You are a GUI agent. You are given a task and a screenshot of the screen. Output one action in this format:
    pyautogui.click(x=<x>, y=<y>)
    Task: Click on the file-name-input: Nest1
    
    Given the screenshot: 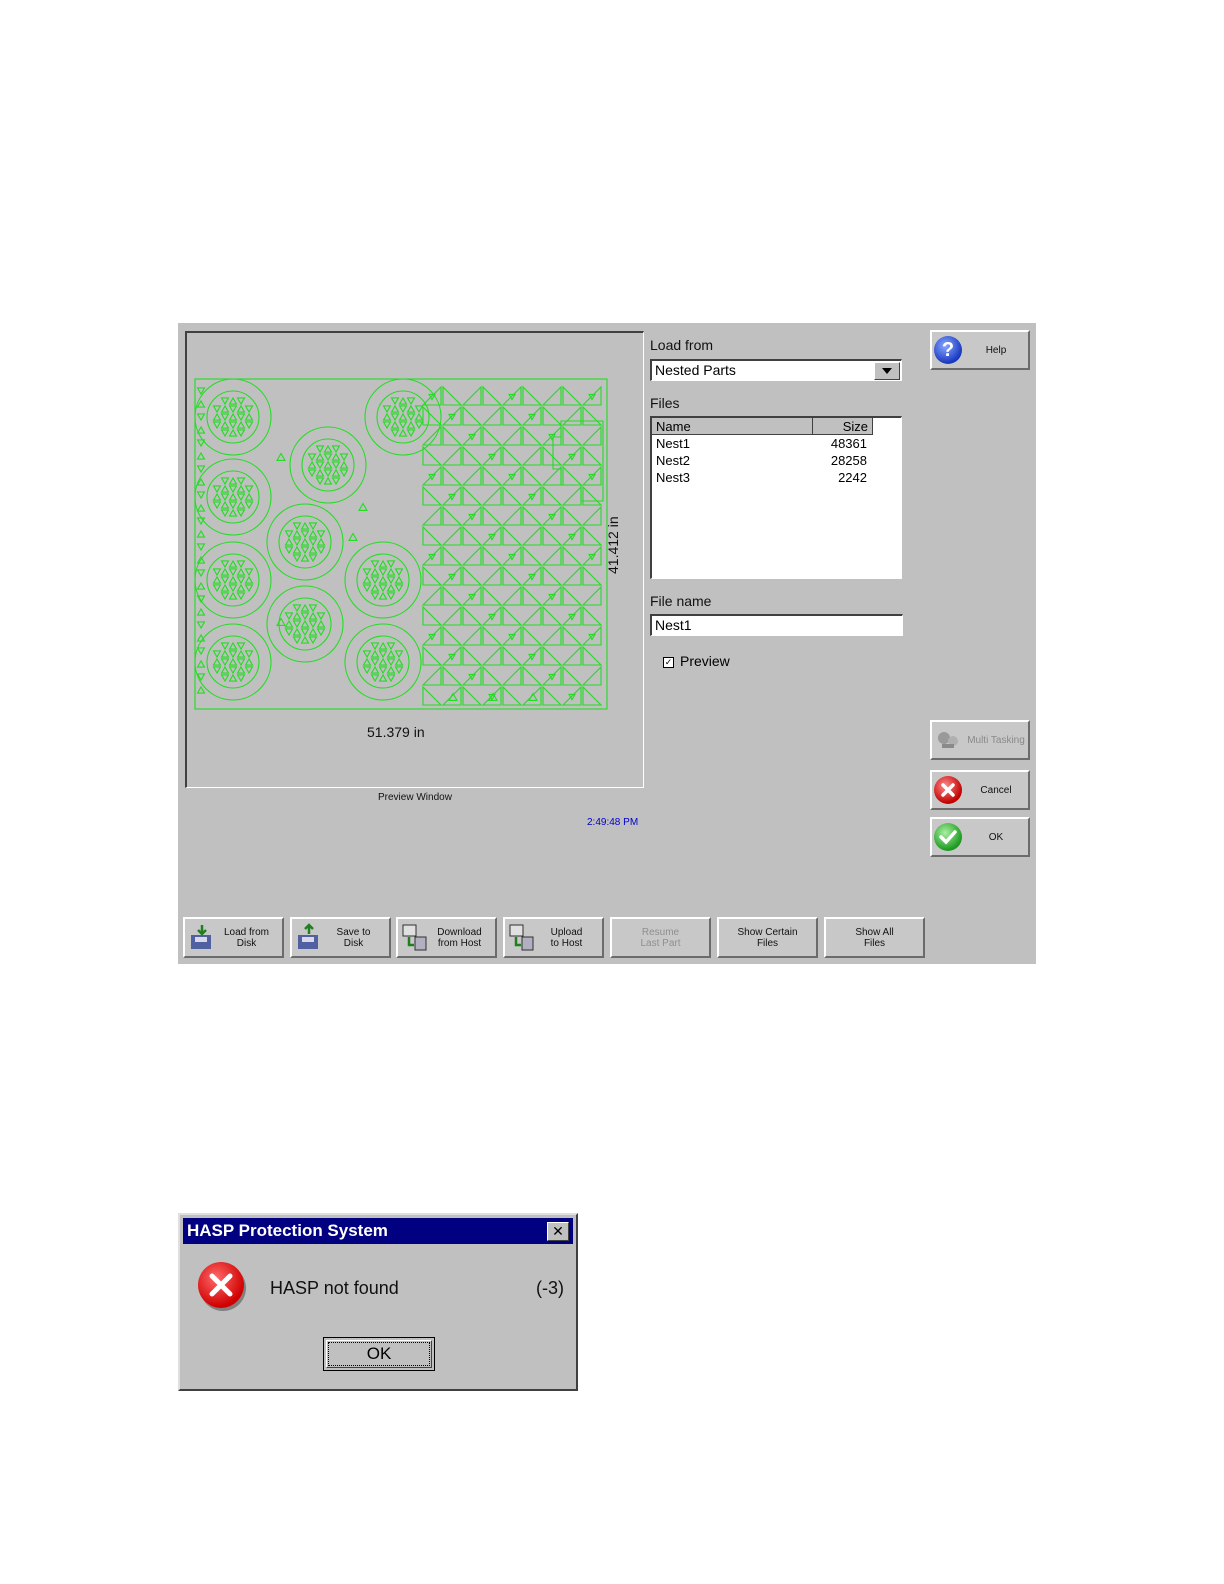 What is the action you would take?
    pyautogui.click(x=776, y=625)
    